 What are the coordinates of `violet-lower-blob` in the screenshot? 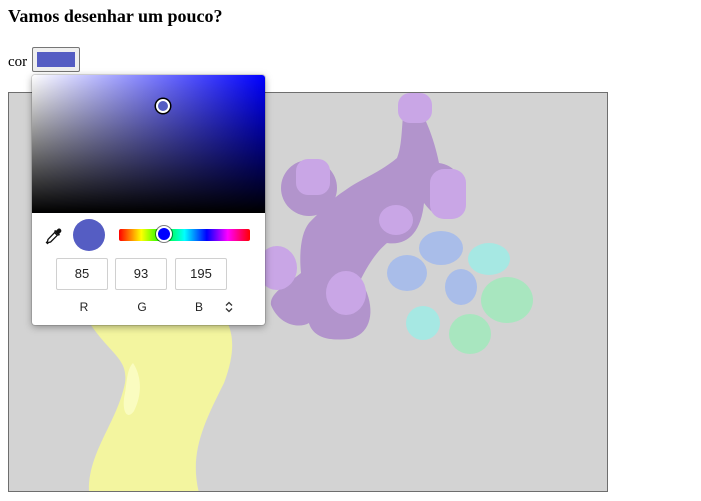 It's located at (346, 293).